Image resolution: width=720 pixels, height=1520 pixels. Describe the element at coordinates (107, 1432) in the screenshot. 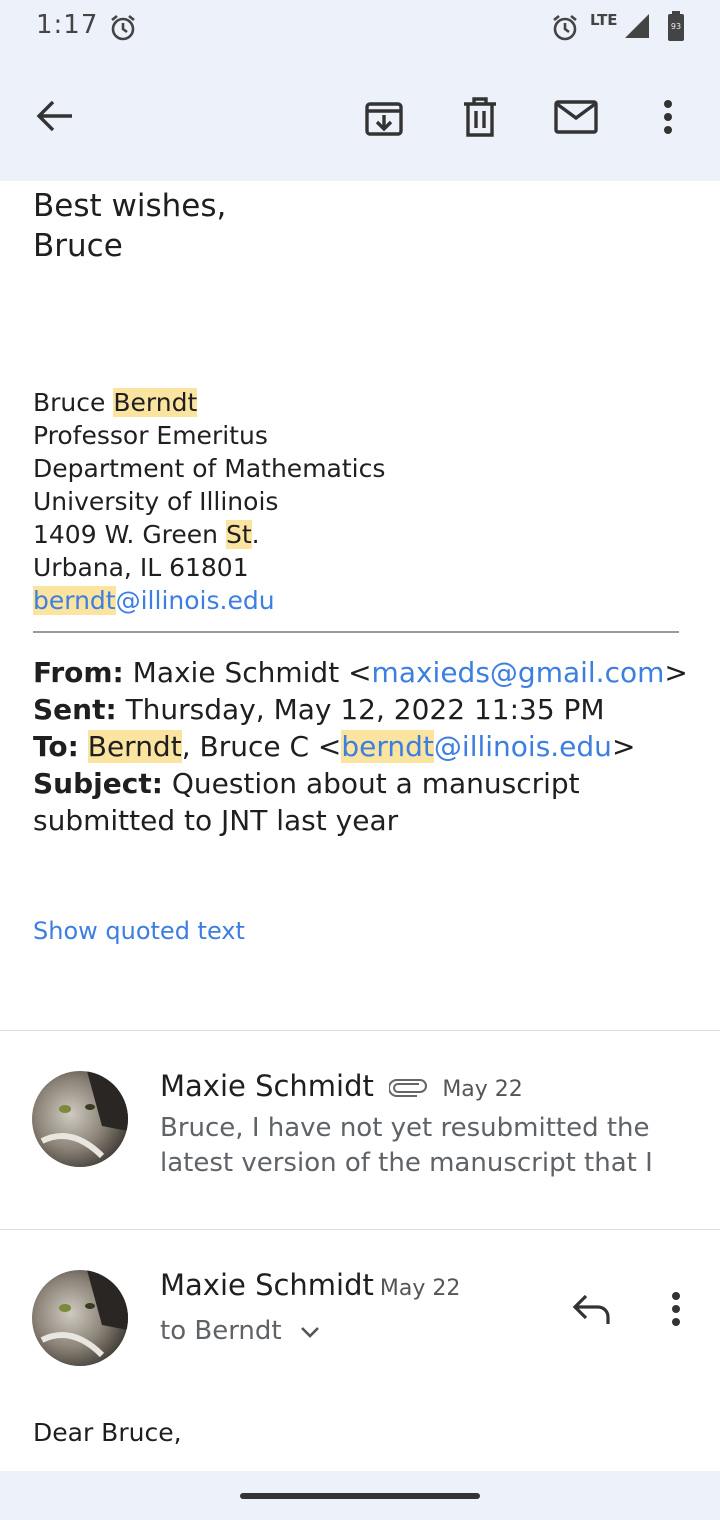

I see `message-body-start: Dear Bruce,` at that location.